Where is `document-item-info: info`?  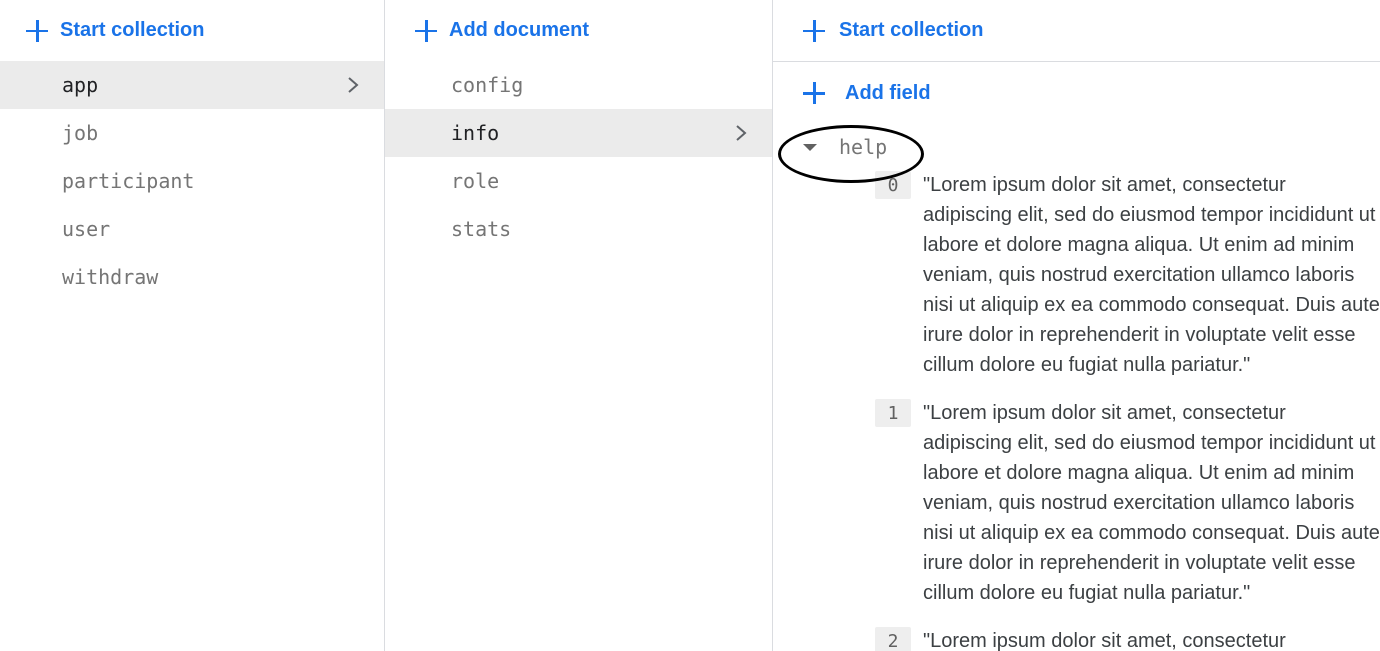 document-item-info: info is located at coordinates (578, 133).